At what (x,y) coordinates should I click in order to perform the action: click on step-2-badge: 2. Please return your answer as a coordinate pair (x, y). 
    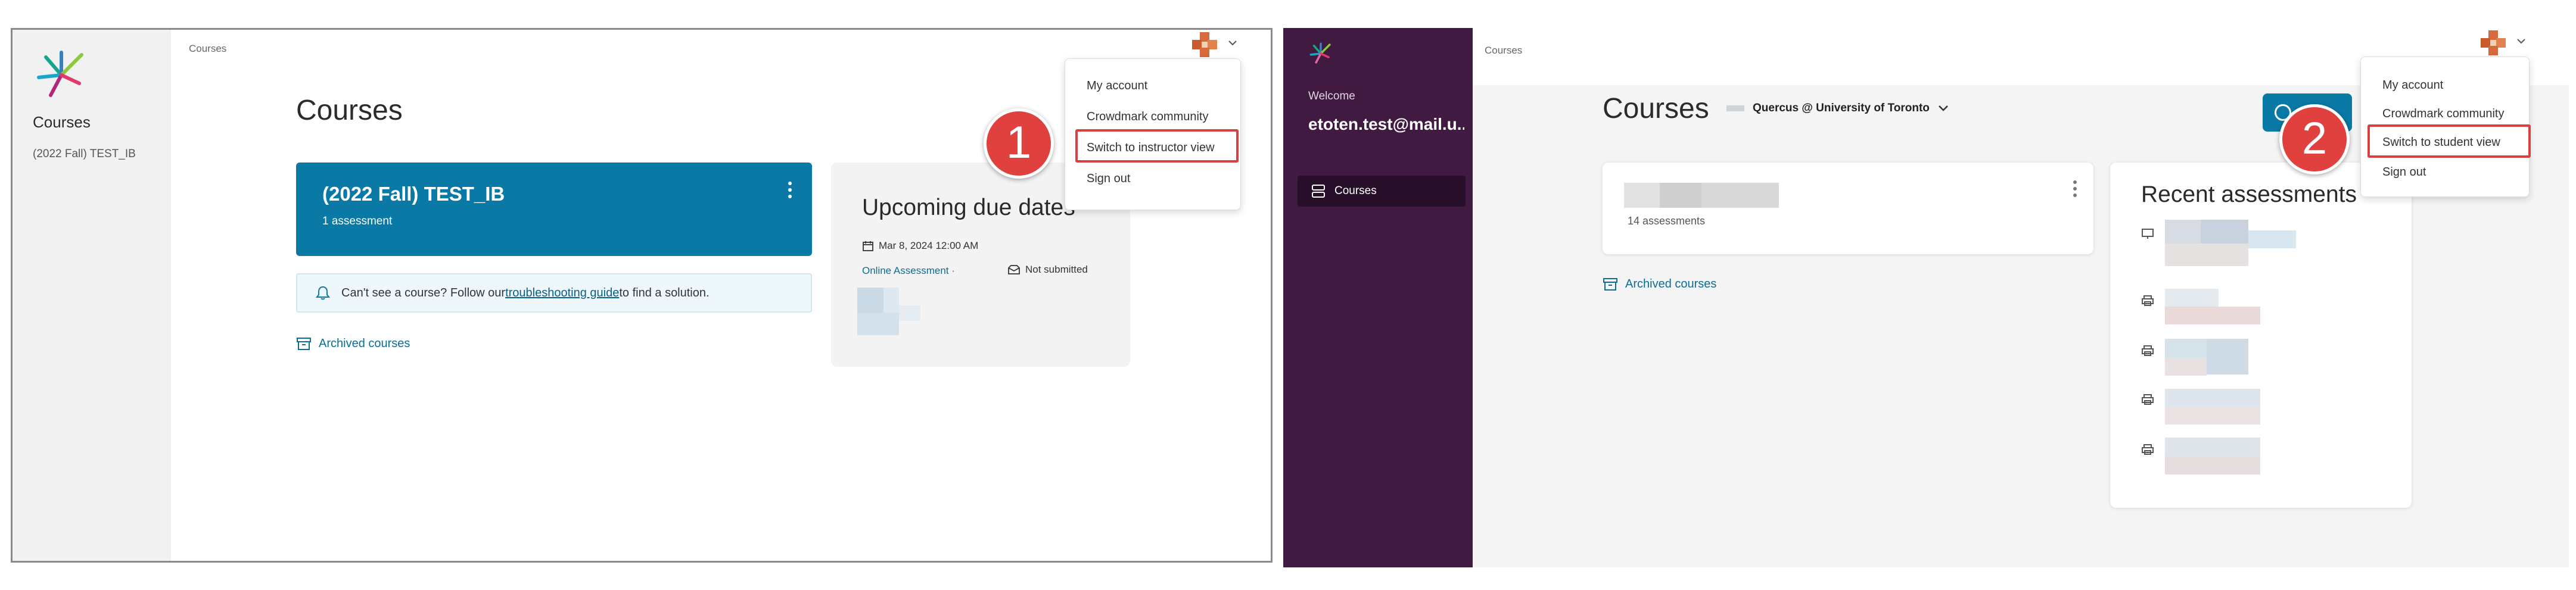
    Looking at the image, I should click on (2314, 139).